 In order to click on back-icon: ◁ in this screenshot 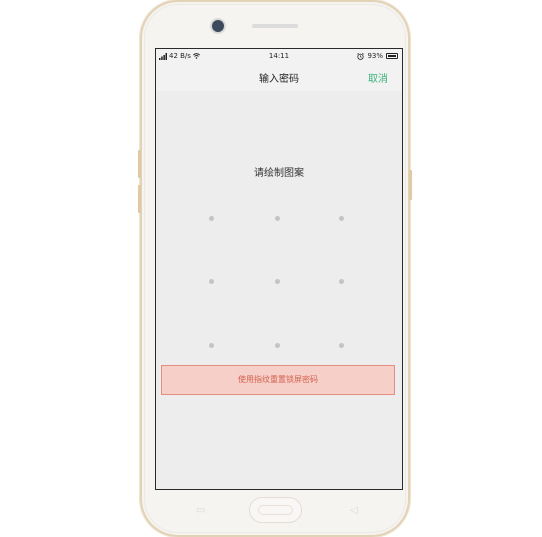, I will do `click(354, 510)`.